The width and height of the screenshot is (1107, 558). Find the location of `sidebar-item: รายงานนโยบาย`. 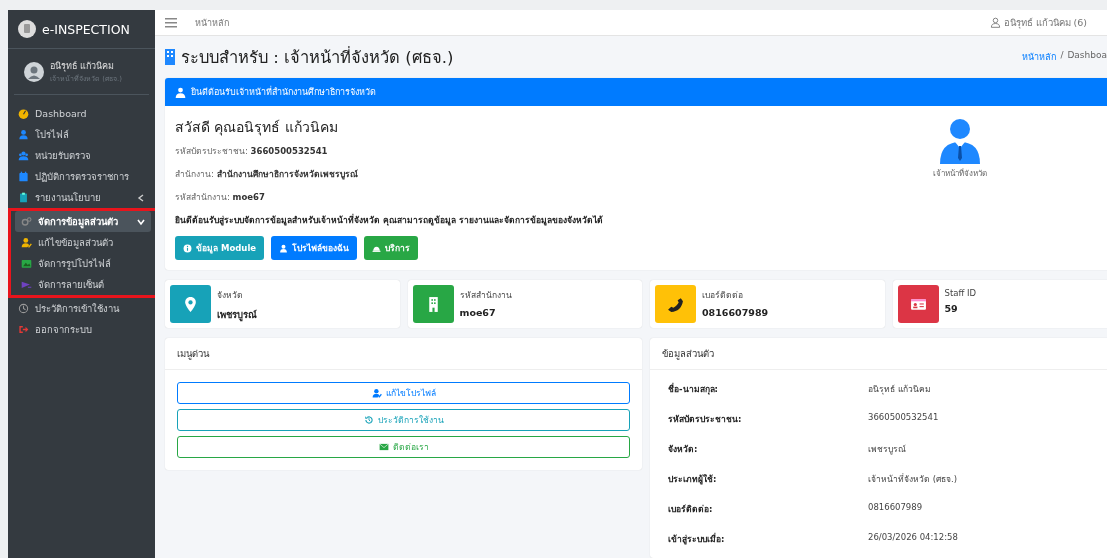

sidebar-item: รายงานนโยบาย is located at coordinates (81, 197).